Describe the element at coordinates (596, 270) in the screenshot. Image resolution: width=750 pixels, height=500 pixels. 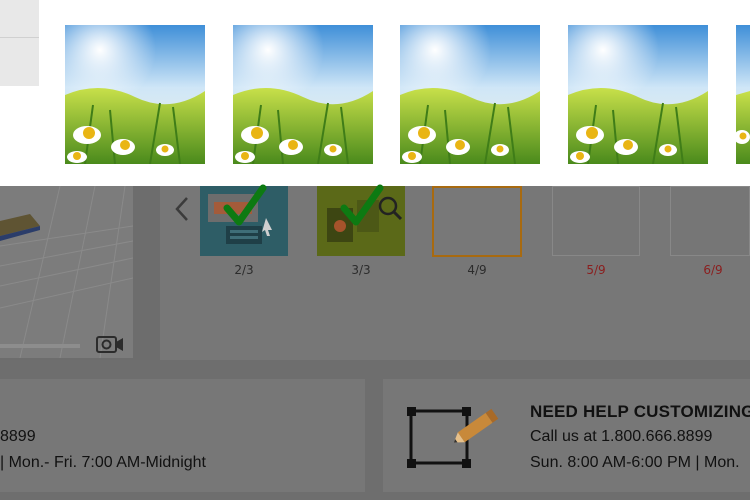
I see `page-number-label: 5/9` at that location.